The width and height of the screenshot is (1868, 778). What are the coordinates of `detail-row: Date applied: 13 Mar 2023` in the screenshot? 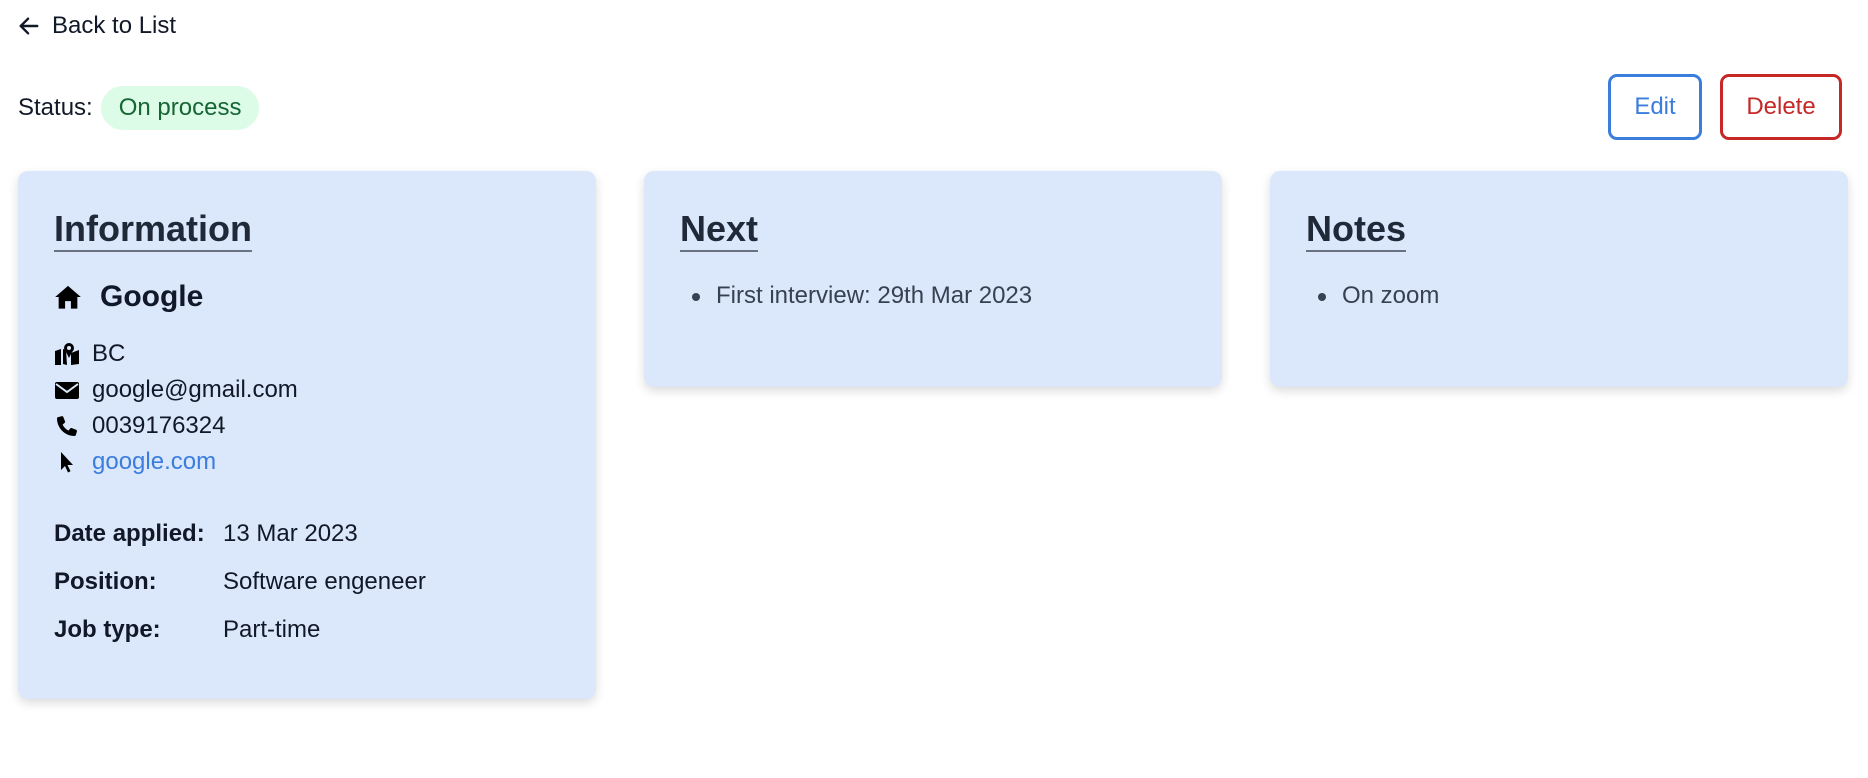 It's located at (307, 534).